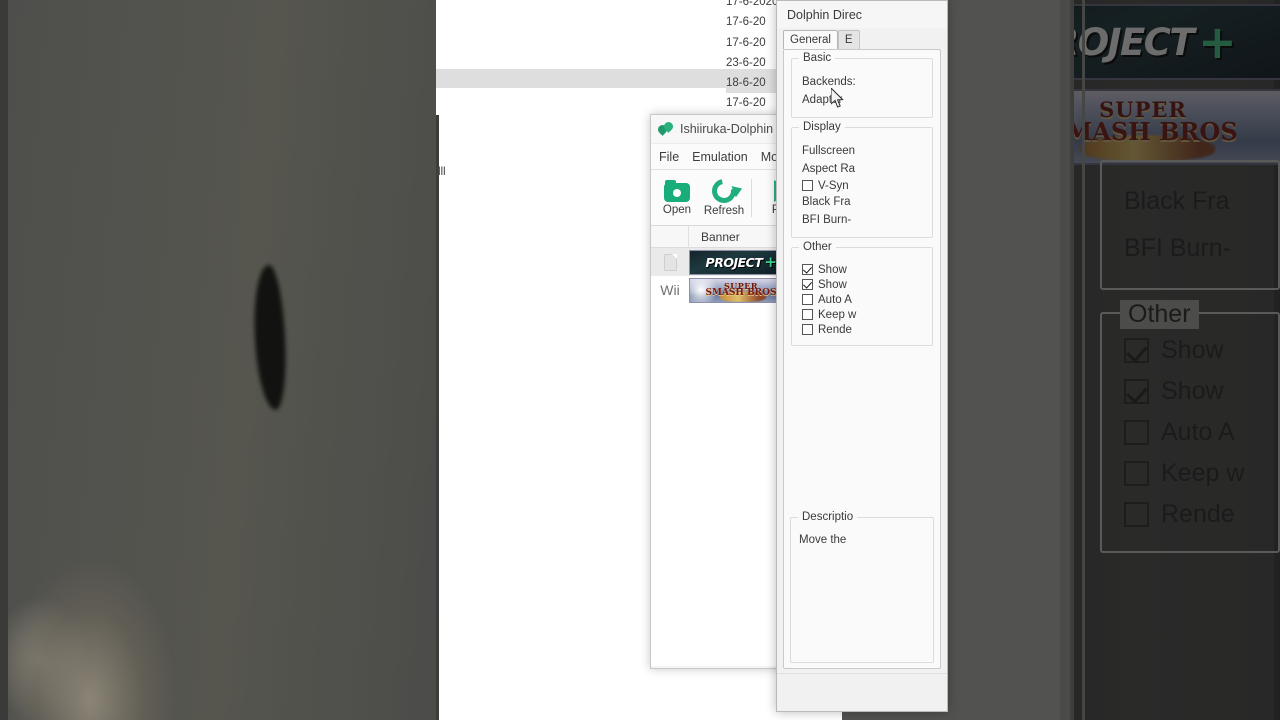 This screenshot has height=720, width=1280. Describe the element at coordinates (823, 540) in the screenshot. I see `description-text: Move the` at that location.